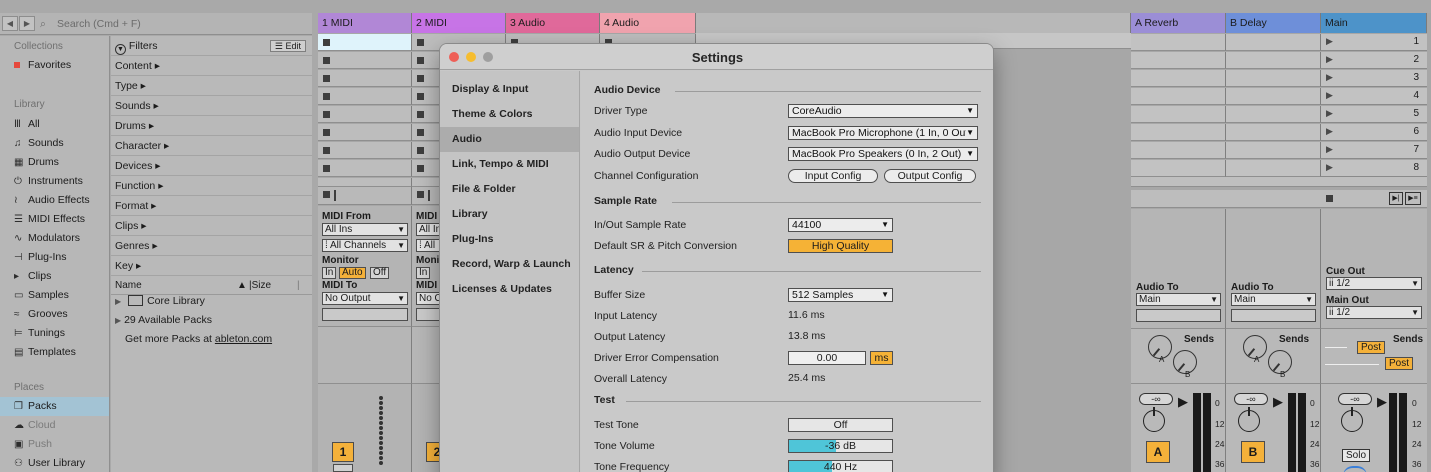  What do you see at coordinates (827, 358) in the screenshot?
I see `driver-error-compensation-input: 0.00` at bounding box center [827, 358].